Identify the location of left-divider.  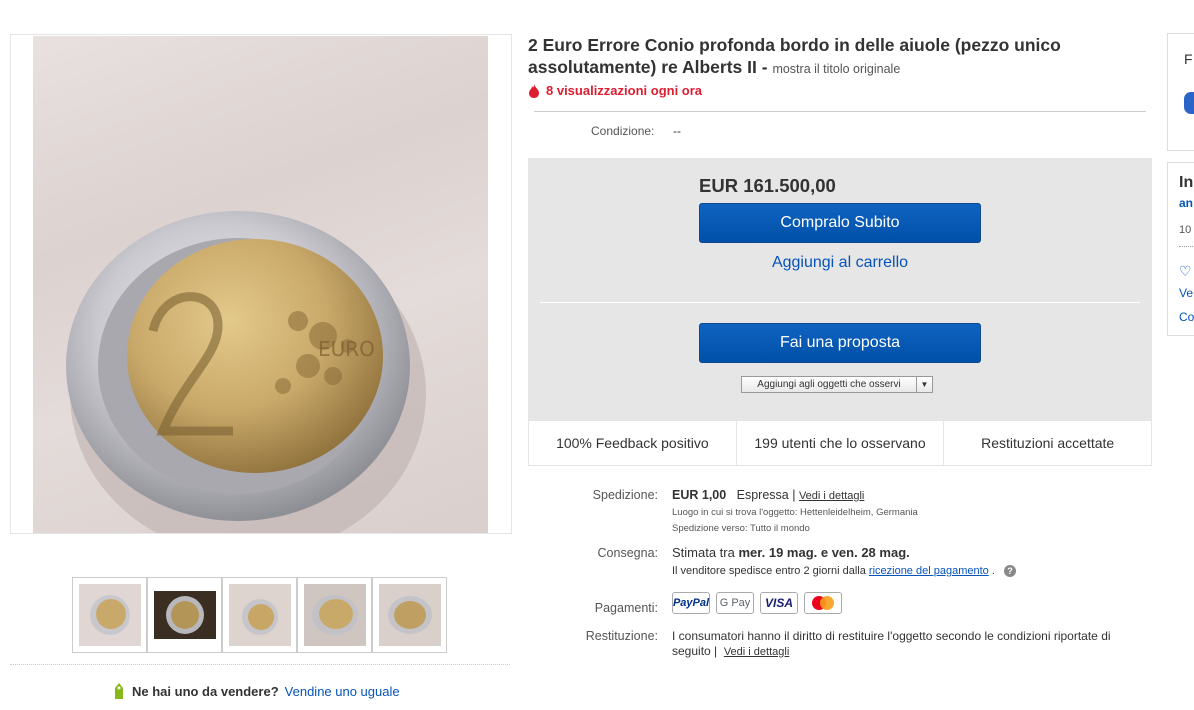
(260, 664).